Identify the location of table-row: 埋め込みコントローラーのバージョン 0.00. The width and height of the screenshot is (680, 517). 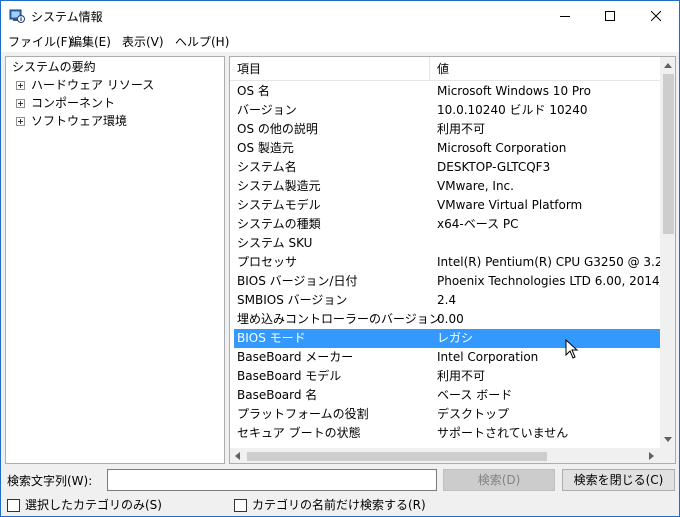
(445, 319).